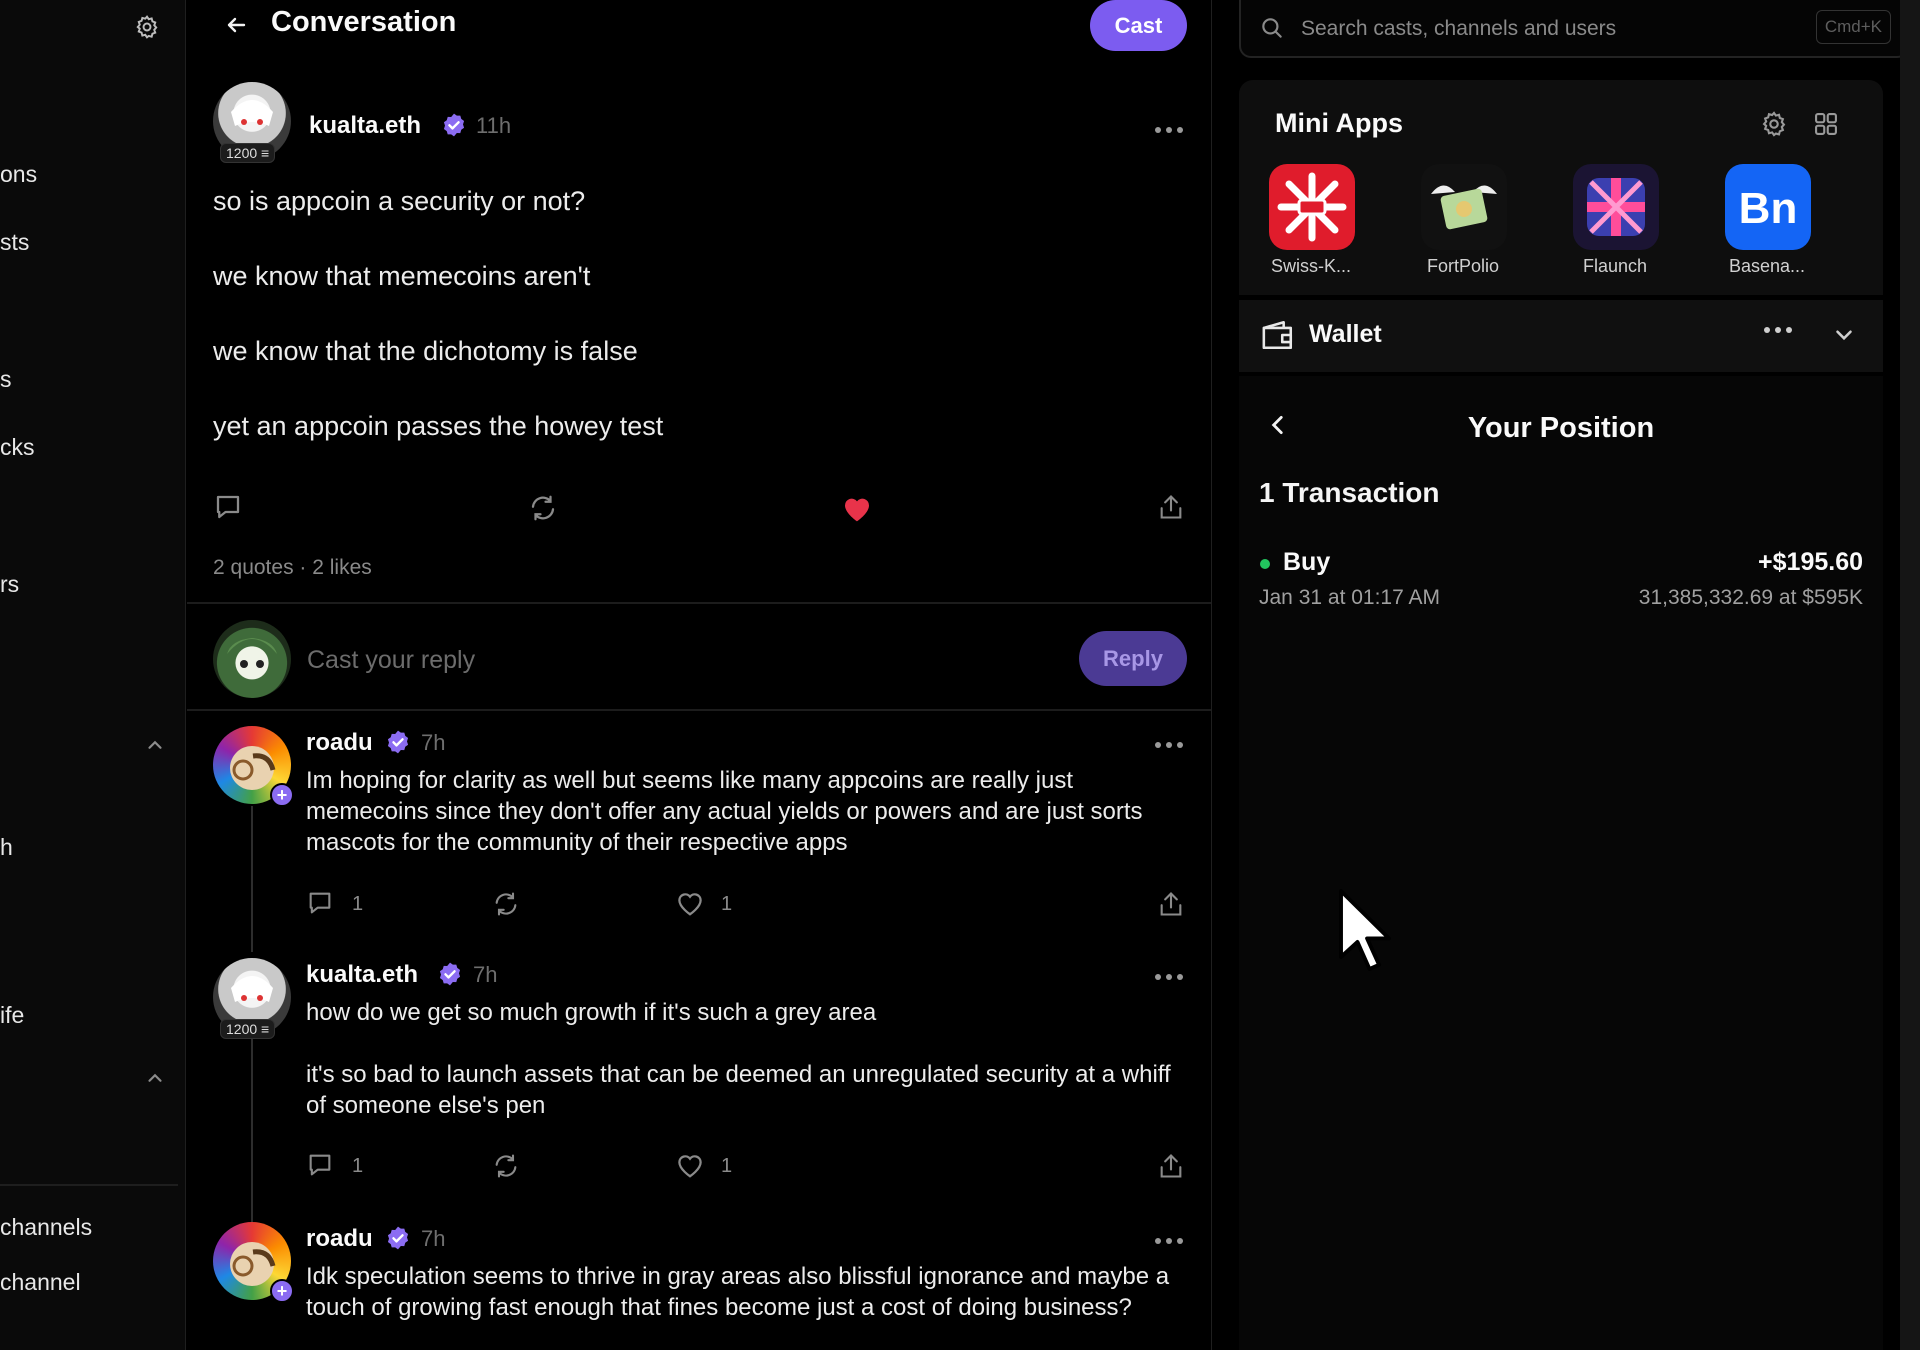 The image size is (1920, 1350). I want to click on mini-app-fortpolio: FortPolio, so click(1463, 224).